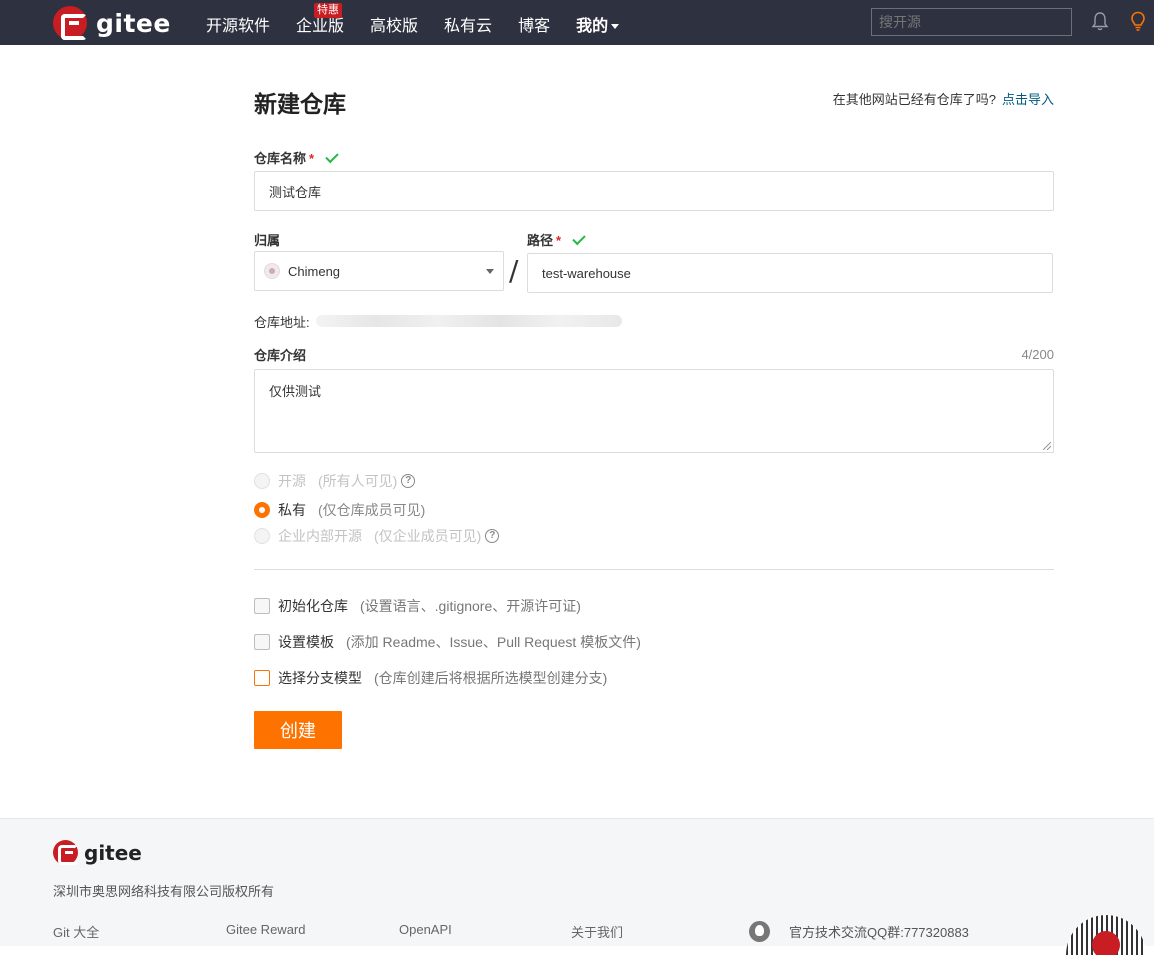 The height and width of the screenshot is (955, 1154). Describe the element at coordinates (394, 24) in the screenshot. I see `nav-education: 高校版` at that location.